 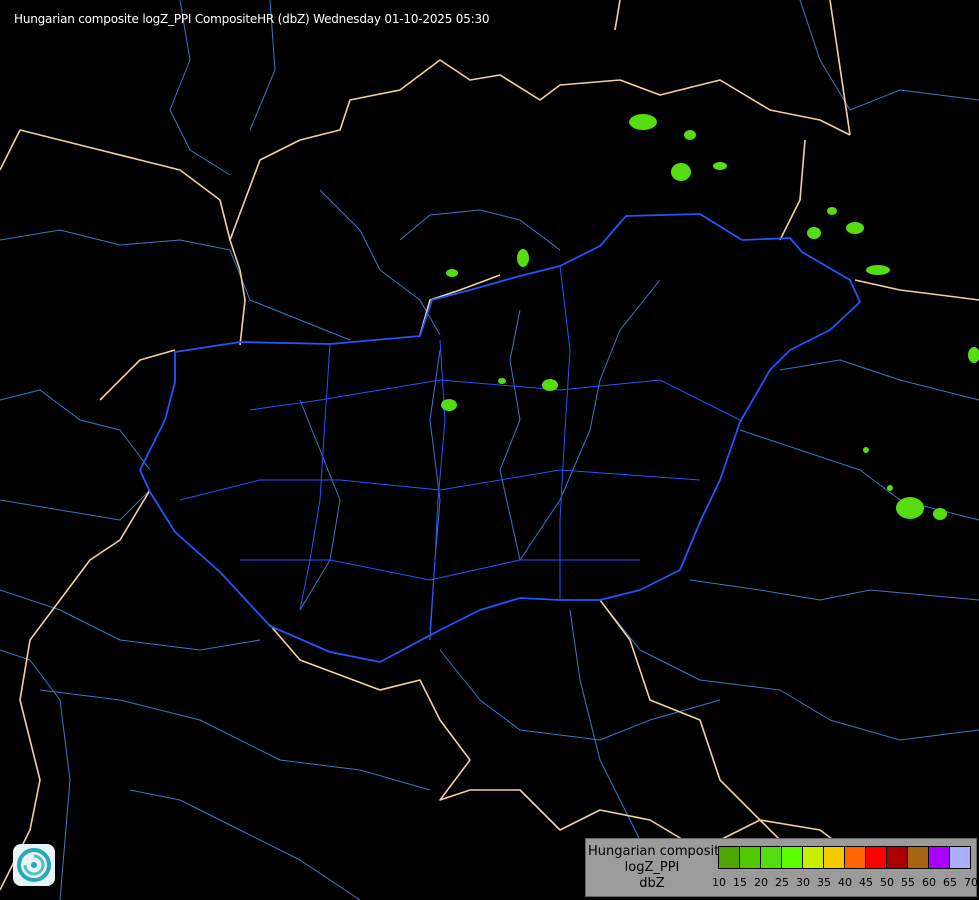 What do you see at coordinates (824, 882) in the screenshot?
I see `legend-tick-label: 35` at bounding box center [824, 882].